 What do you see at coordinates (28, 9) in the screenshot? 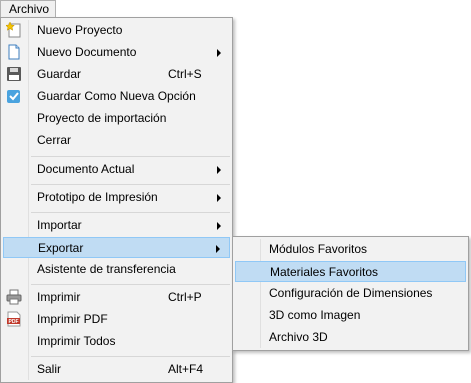
I see `menu-archivo: Archivo` at bounding box center [28, 9].